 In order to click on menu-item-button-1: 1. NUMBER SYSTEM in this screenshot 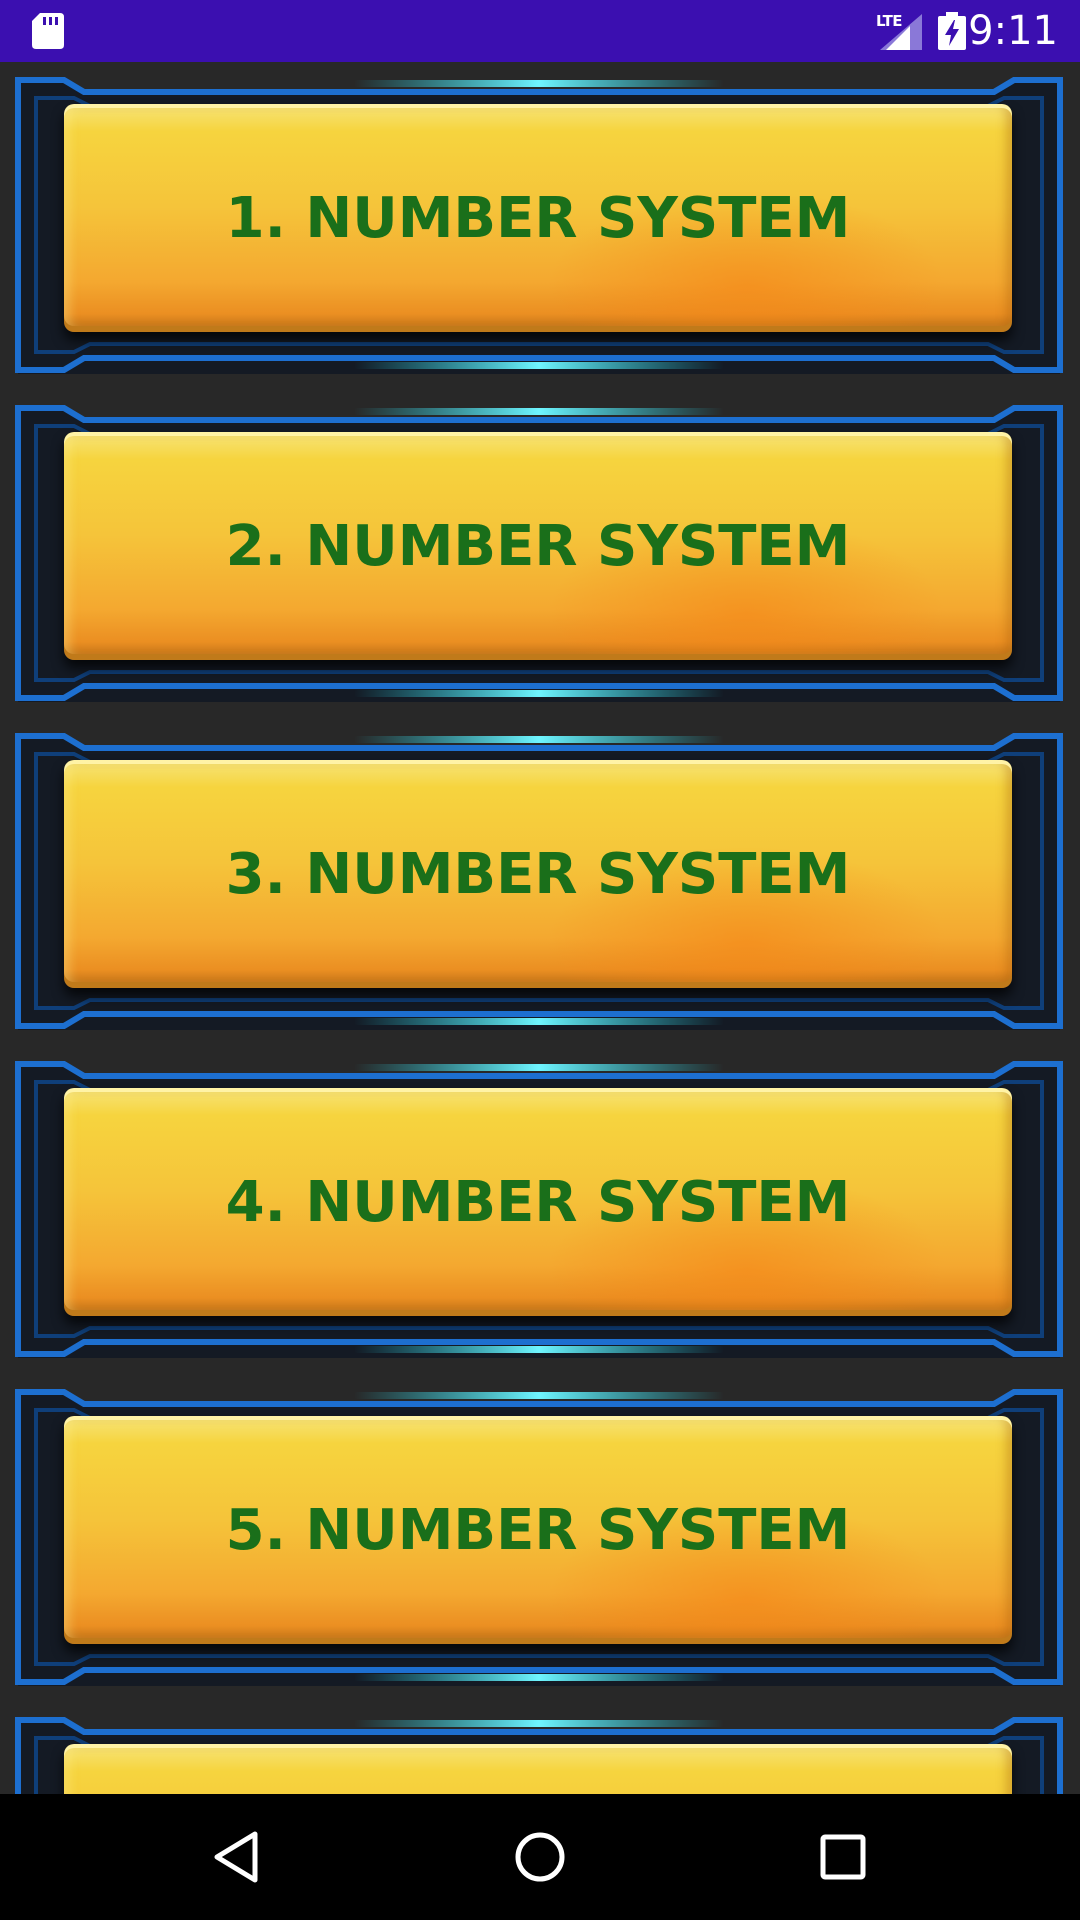, I will do `click(538, 218)`.